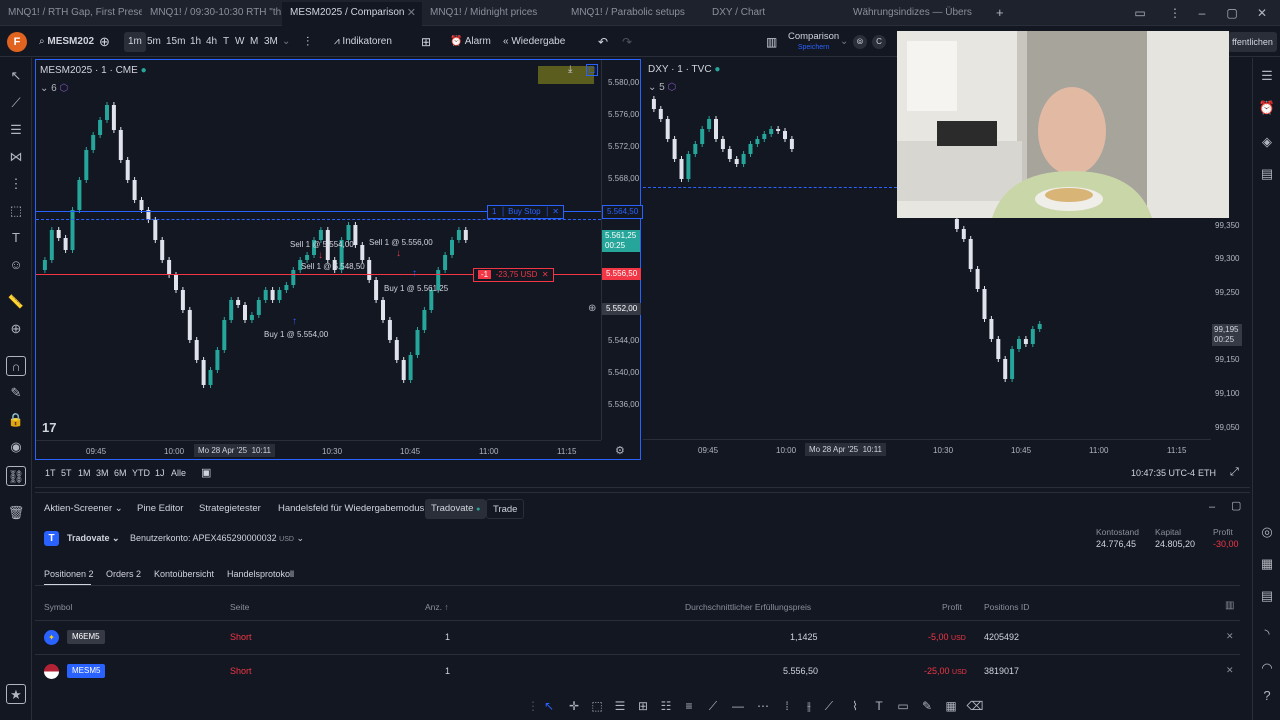 The height and width of the screenshot is (720, 1280). I want to click on interval-3M: 3M, so click(271, 42).